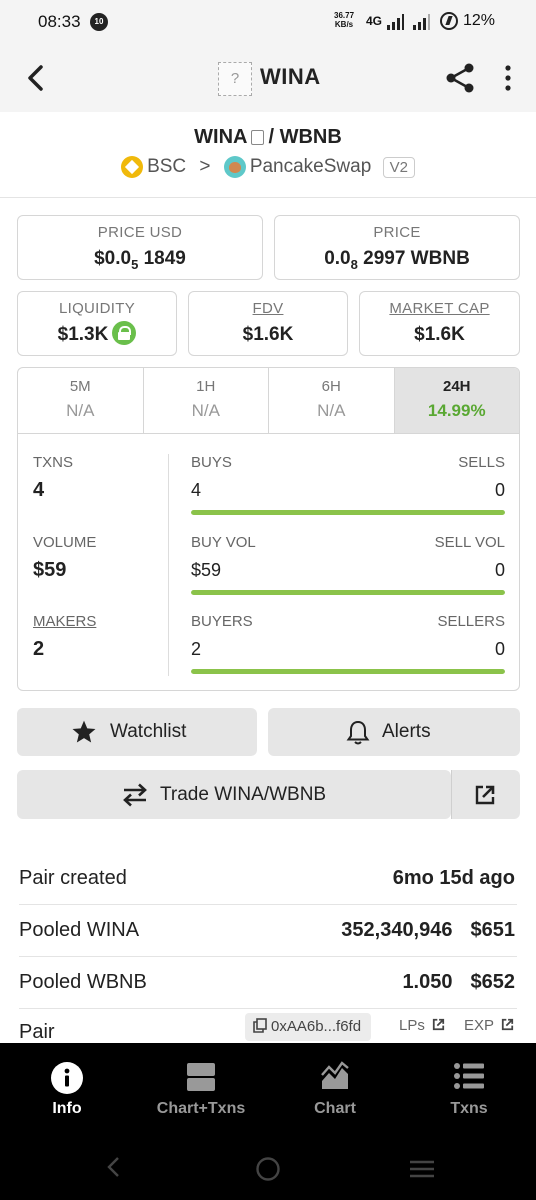  What do you see at coordinates (268, 879) in the screenshot?
I see `pair-created-row: Pair created 6mo 15d ago` at bounding box center [268, 879].